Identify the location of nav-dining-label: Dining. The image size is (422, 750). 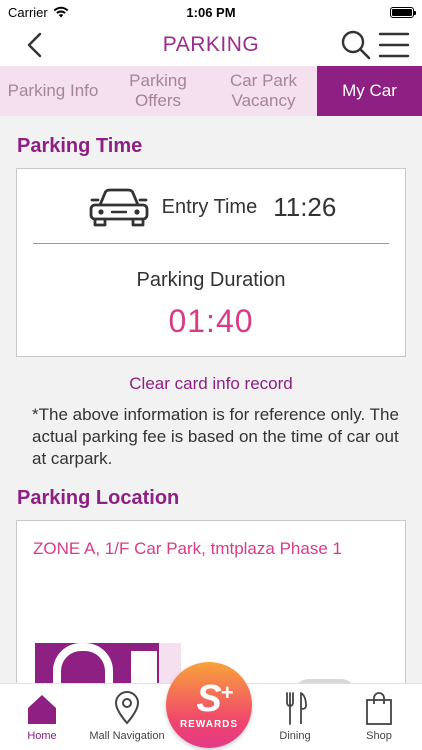
(295, 736).